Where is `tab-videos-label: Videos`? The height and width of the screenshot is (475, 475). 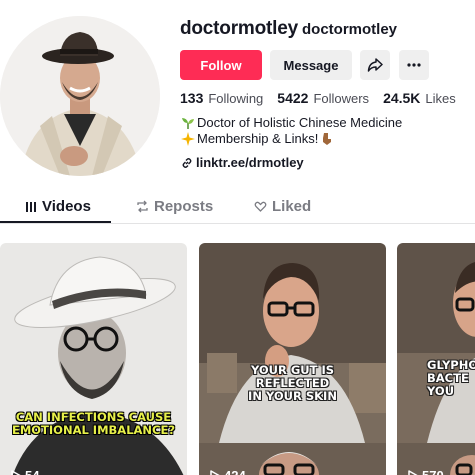
tab-videos-label: Videos is located at coordinates (66, 206).